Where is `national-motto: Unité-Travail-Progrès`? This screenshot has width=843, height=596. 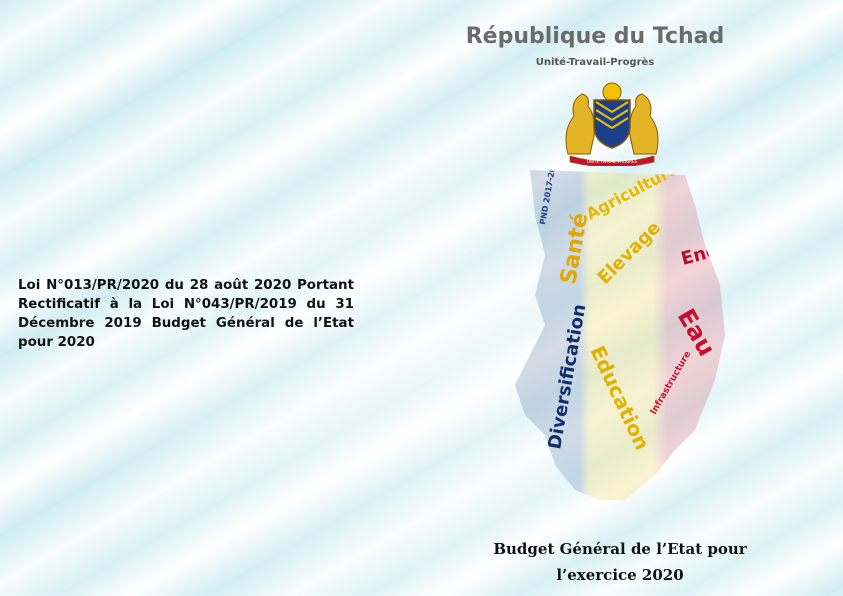
national-motto: Unité-Travail-Progrès is located at coordinates (595, 62).